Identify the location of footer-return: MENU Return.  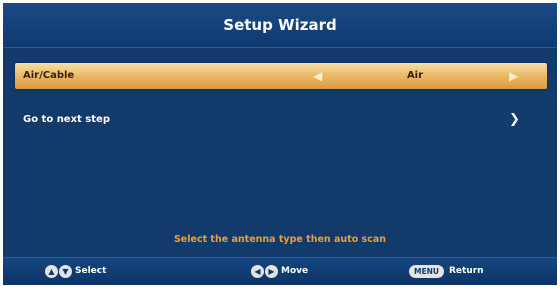
(446, 271).